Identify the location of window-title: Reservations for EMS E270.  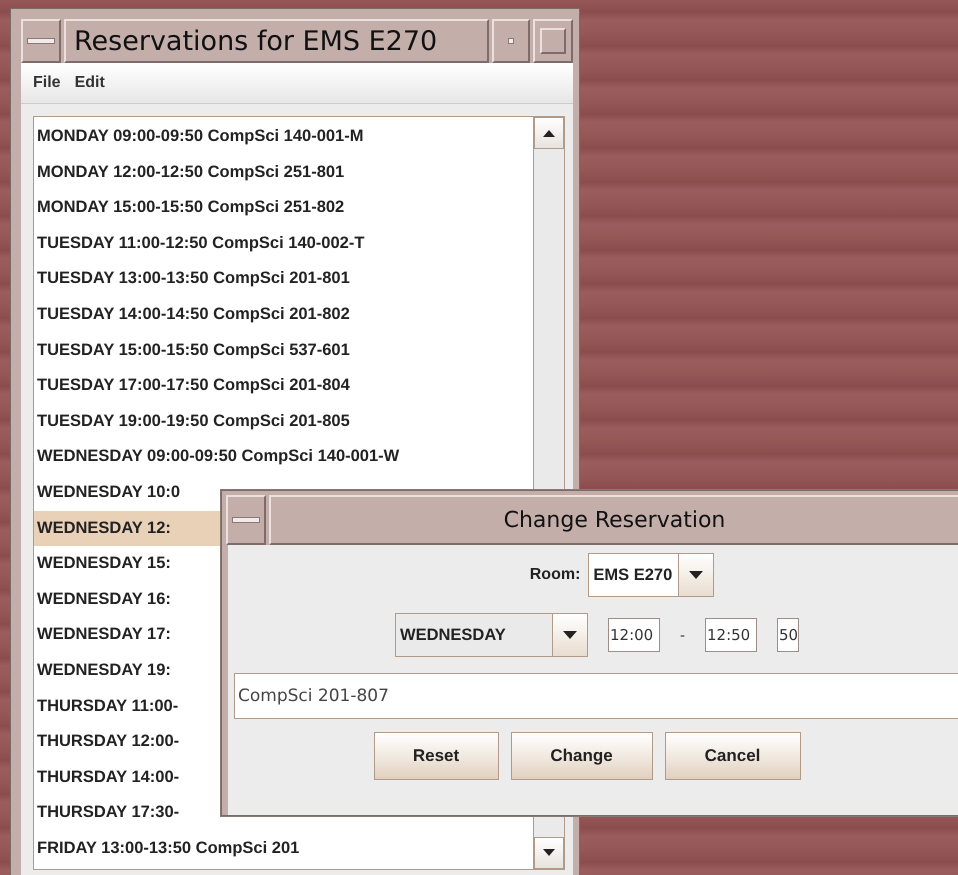
(276, 41).